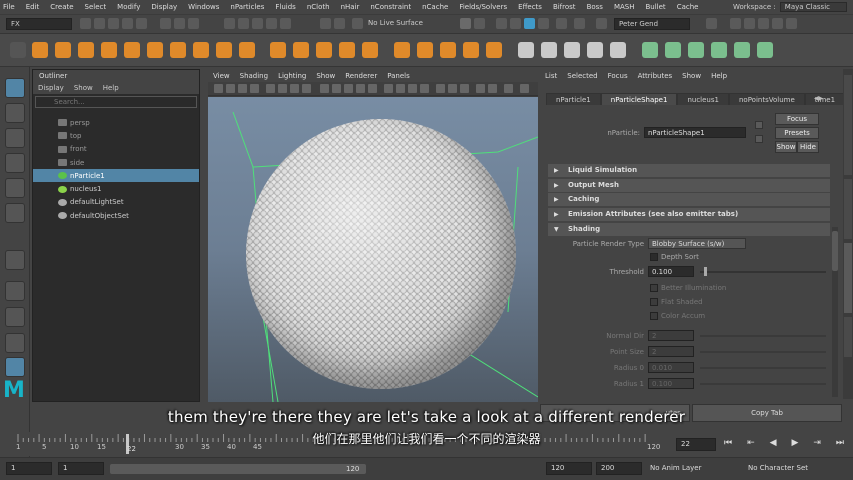 Image resolution: width=853 pixels, height=480 pixels. I want to click on wireframe-icon, so click(324, 88).